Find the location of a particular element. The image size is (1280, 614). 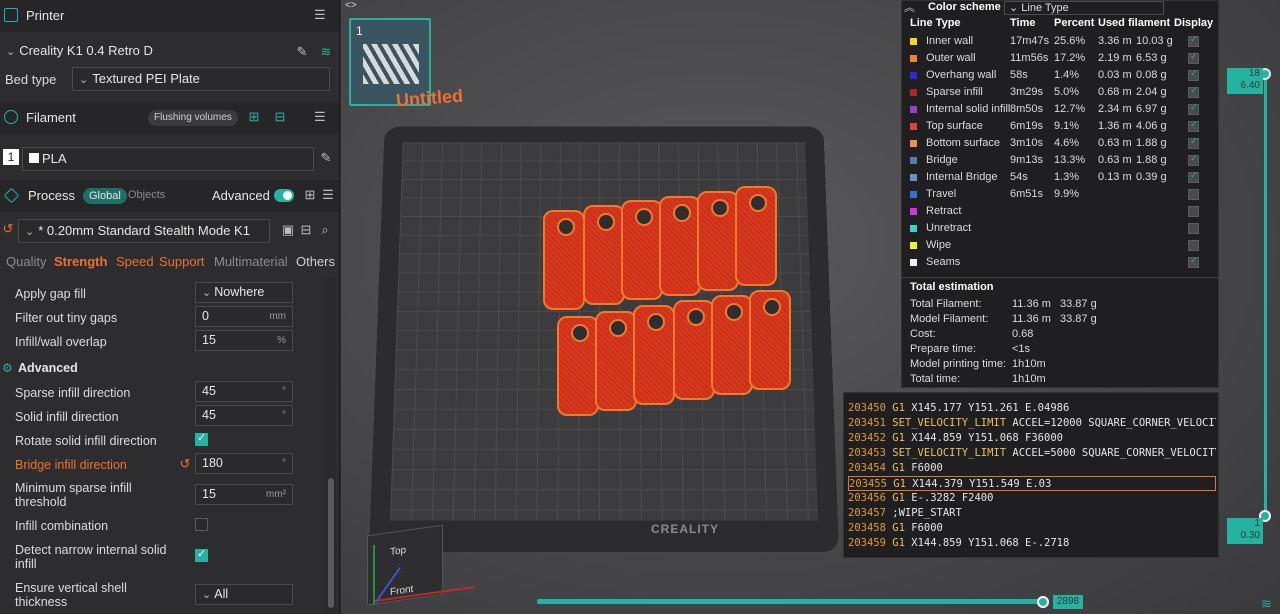

gcode-line: 203459 G1 X144.859 Y151.068 E-.2718 is located at coordinates (1032, 543).